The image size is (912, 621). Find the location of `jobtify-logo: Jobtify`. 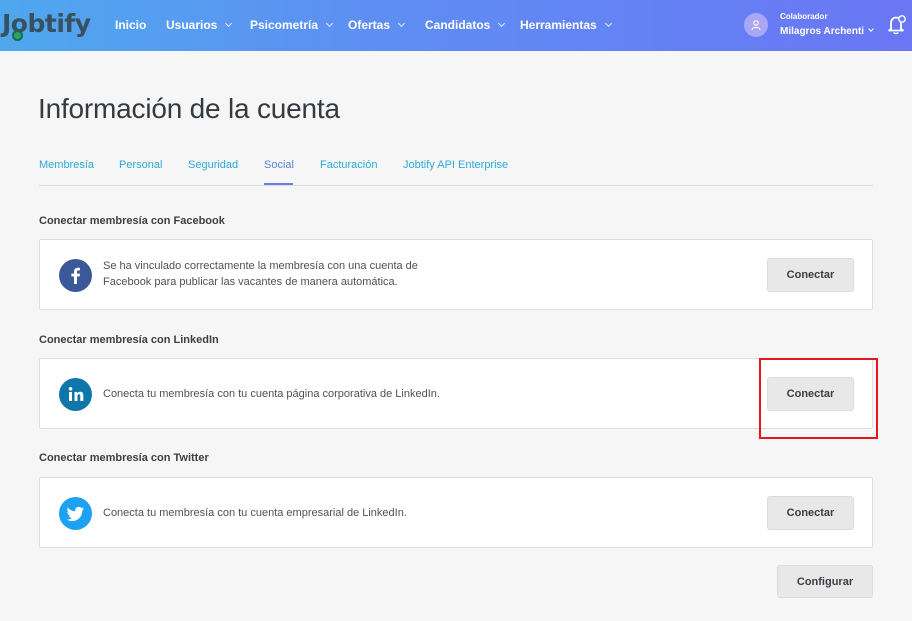

jobtify-logo: Jobtify is located at coordinates (46, 25).